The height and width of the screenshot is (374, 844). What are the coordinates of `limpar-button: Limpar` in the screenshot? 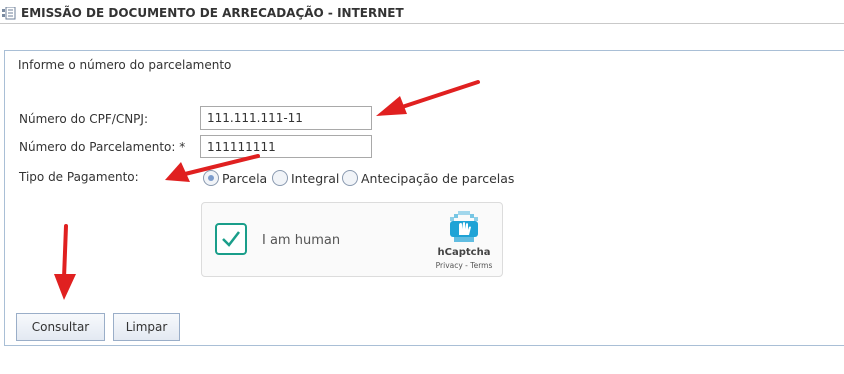 It's located at (146, 327).